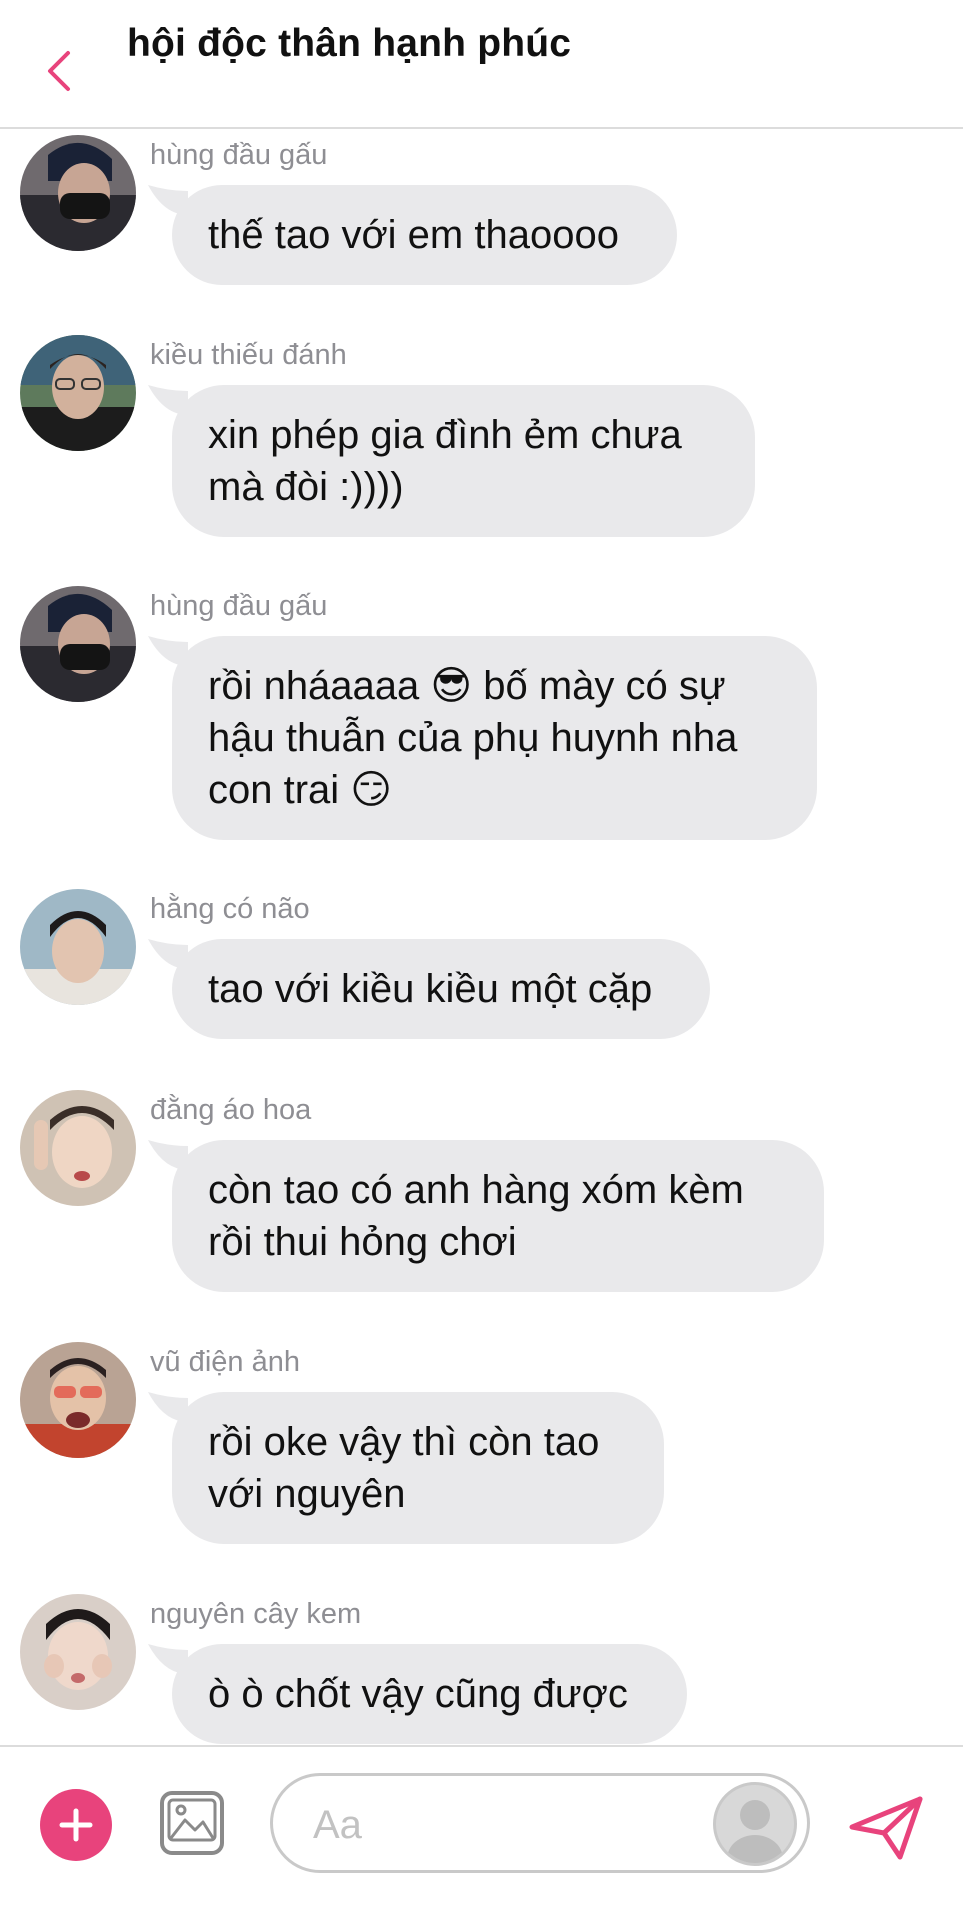  I want to click on message-bubble: thế tao với em thaoooo, so click(424, 235).